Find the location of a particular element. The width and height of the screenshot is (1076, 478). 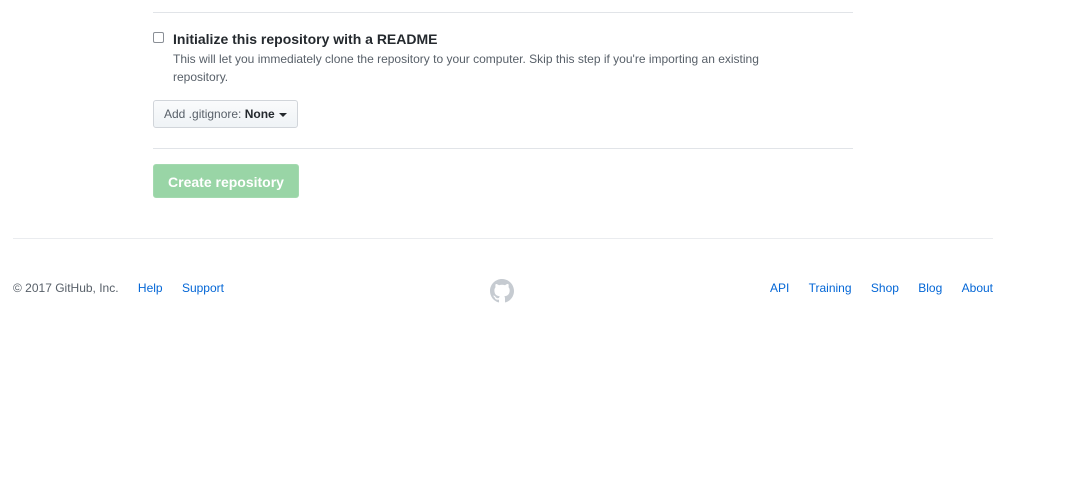

caret-down-icon is located at coordinates (282, 114).